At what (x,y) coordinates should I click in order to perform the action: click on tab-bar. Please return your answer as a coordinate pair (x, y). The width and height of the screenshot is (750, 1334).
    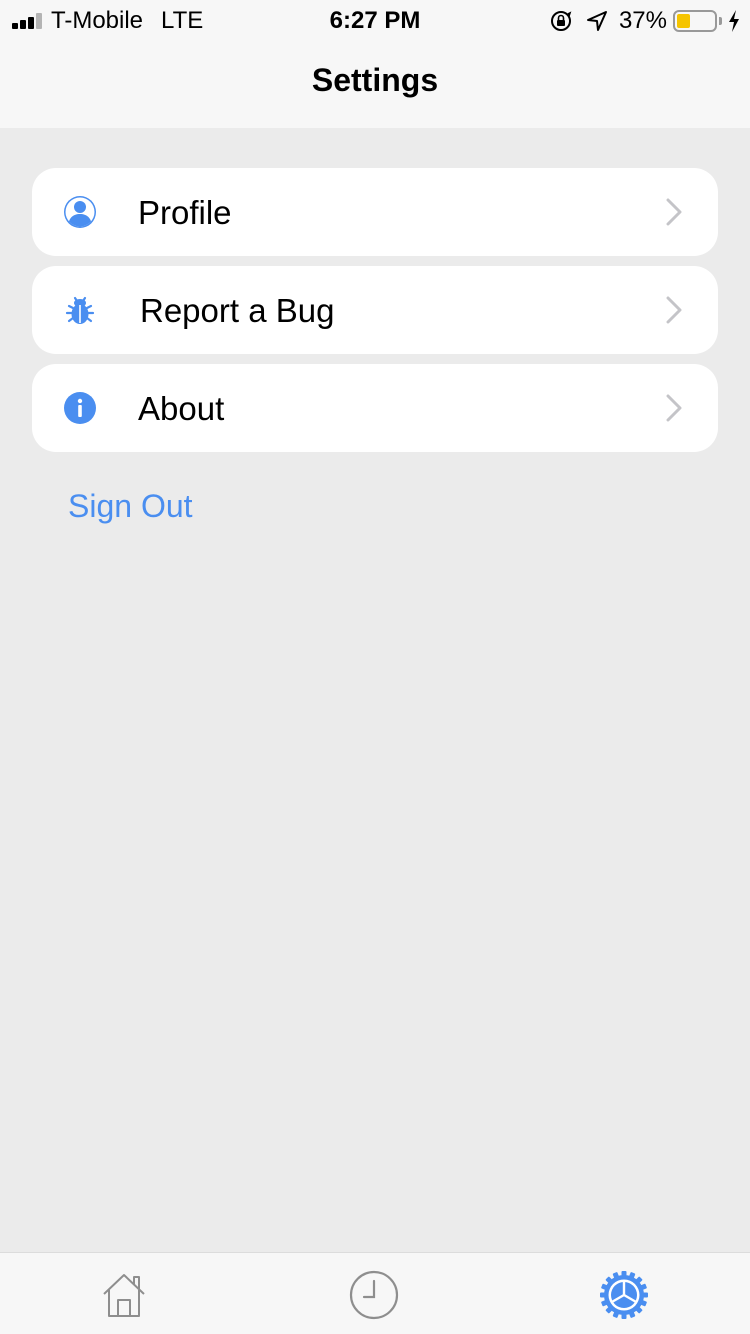
    Looking at the image, I should click on (375, 1293).